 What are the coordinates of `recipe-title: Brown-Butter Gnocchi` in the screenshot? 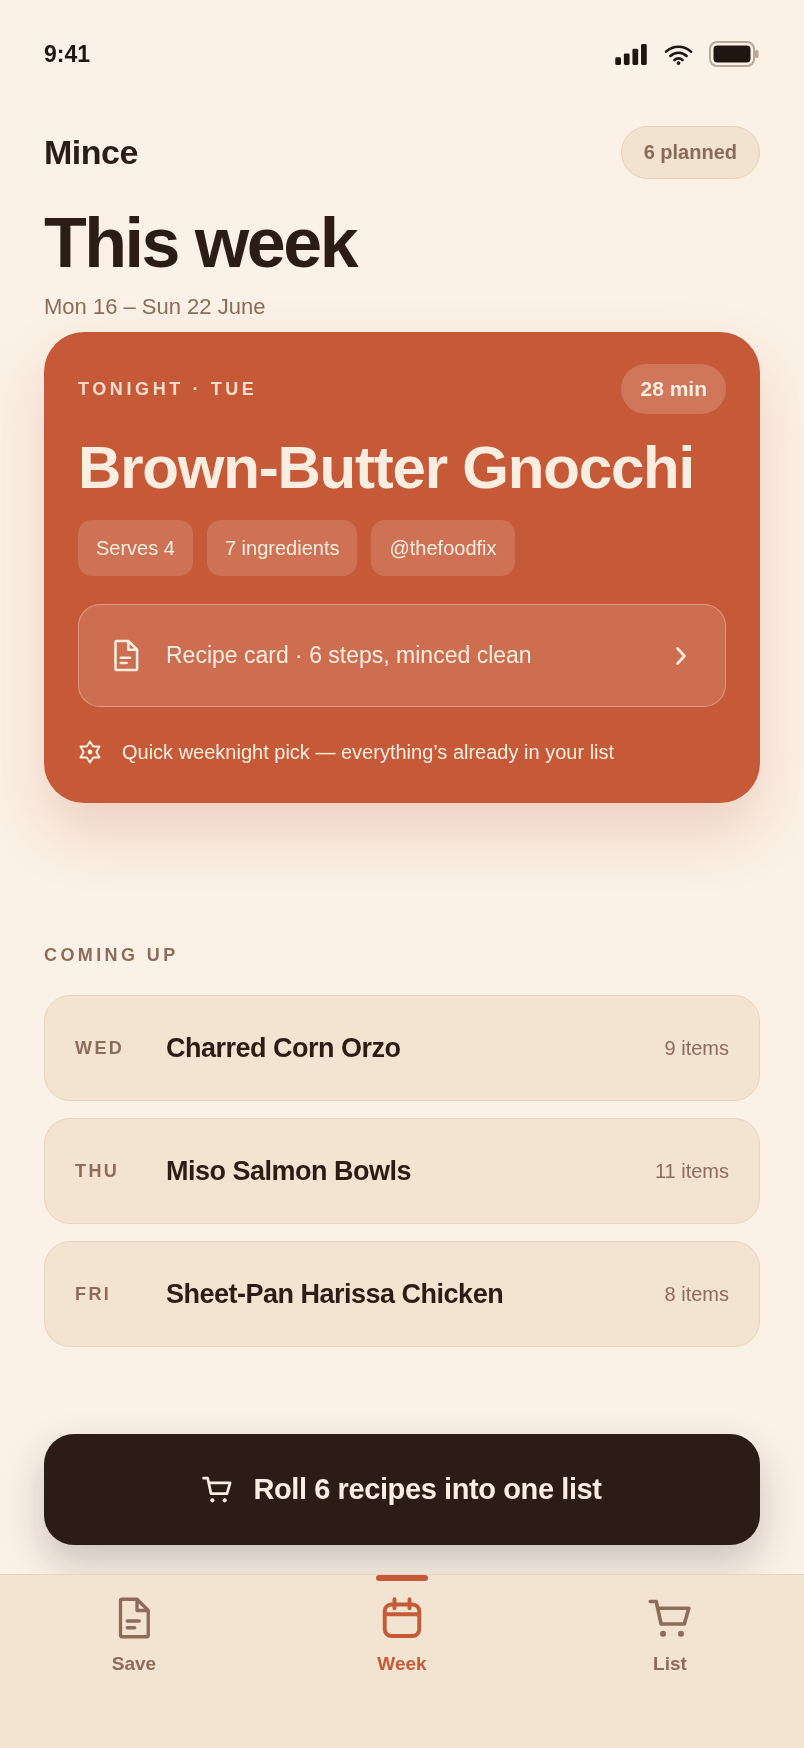 It's located at (386, 468).